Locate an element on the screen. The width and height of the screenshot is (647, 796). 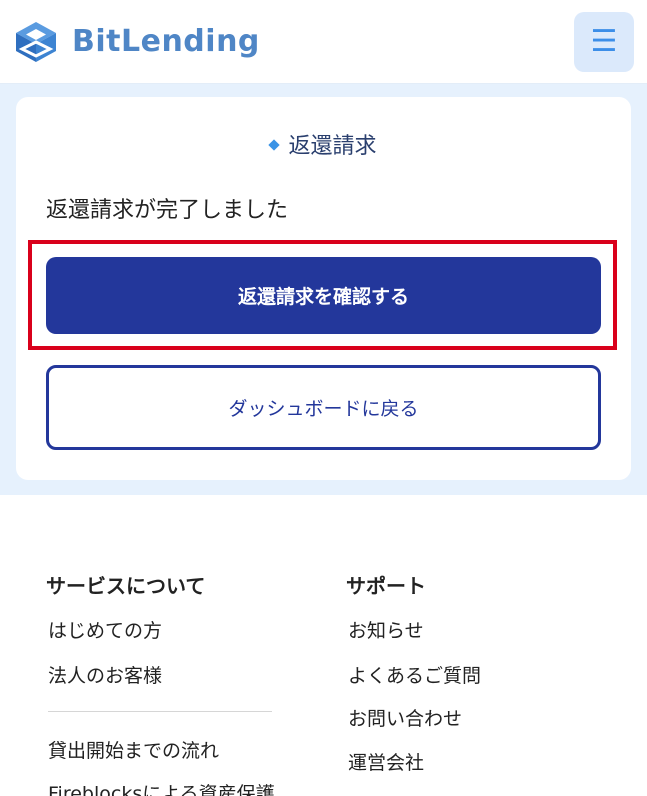
footer-divider is located at coordinates (160, 711).